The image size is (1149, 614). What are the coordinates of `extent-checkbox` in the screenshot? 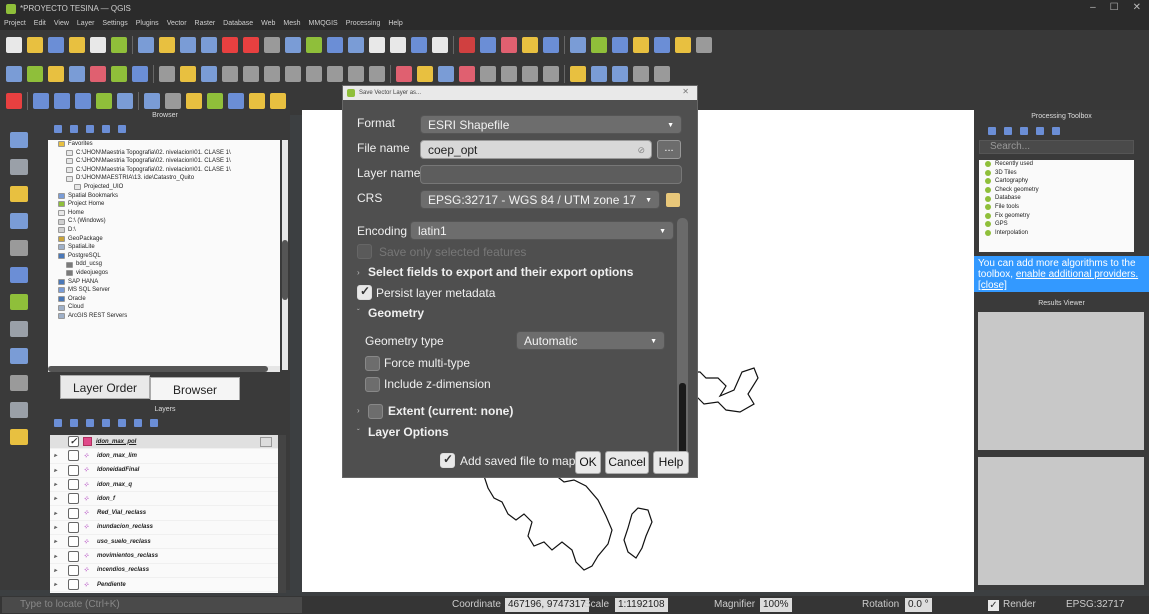 It's located at (375, 411).